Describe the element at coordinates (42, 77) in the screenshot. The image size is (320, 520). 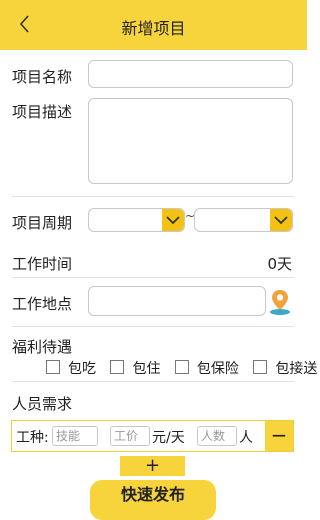
I see `project-name-label: 项目名称` at that location.